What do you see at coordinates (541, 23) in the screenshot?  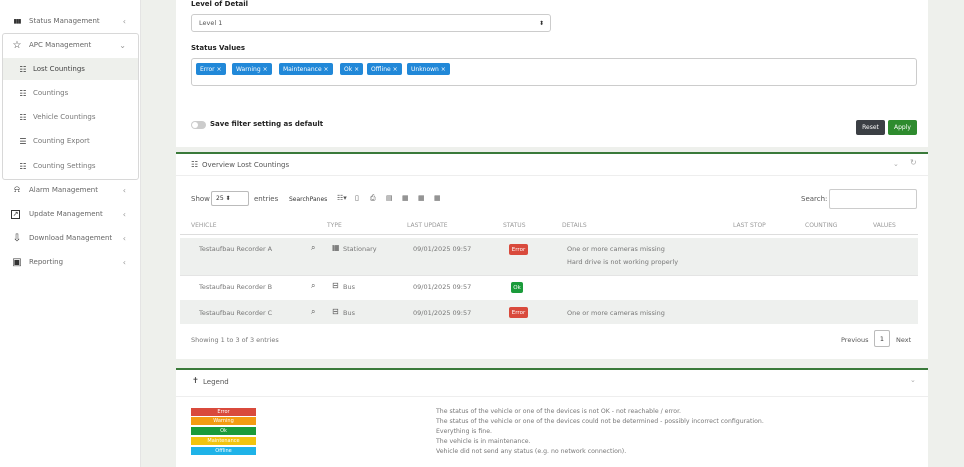 I see `select-arrow-icon: ⬍` at bounding box center [541, 23].